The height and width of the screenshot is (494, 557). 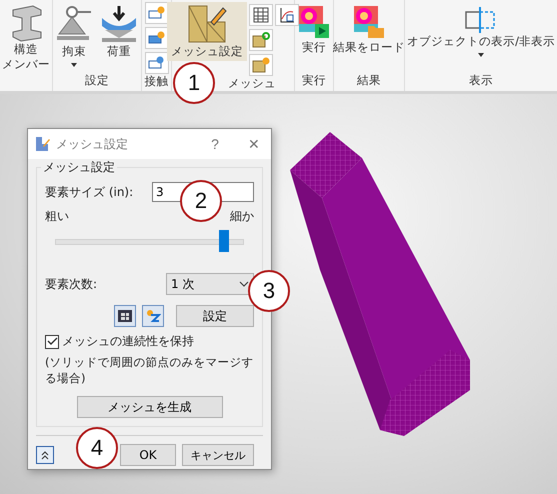 I want to click on load-icon, so click(x=119, y=24).